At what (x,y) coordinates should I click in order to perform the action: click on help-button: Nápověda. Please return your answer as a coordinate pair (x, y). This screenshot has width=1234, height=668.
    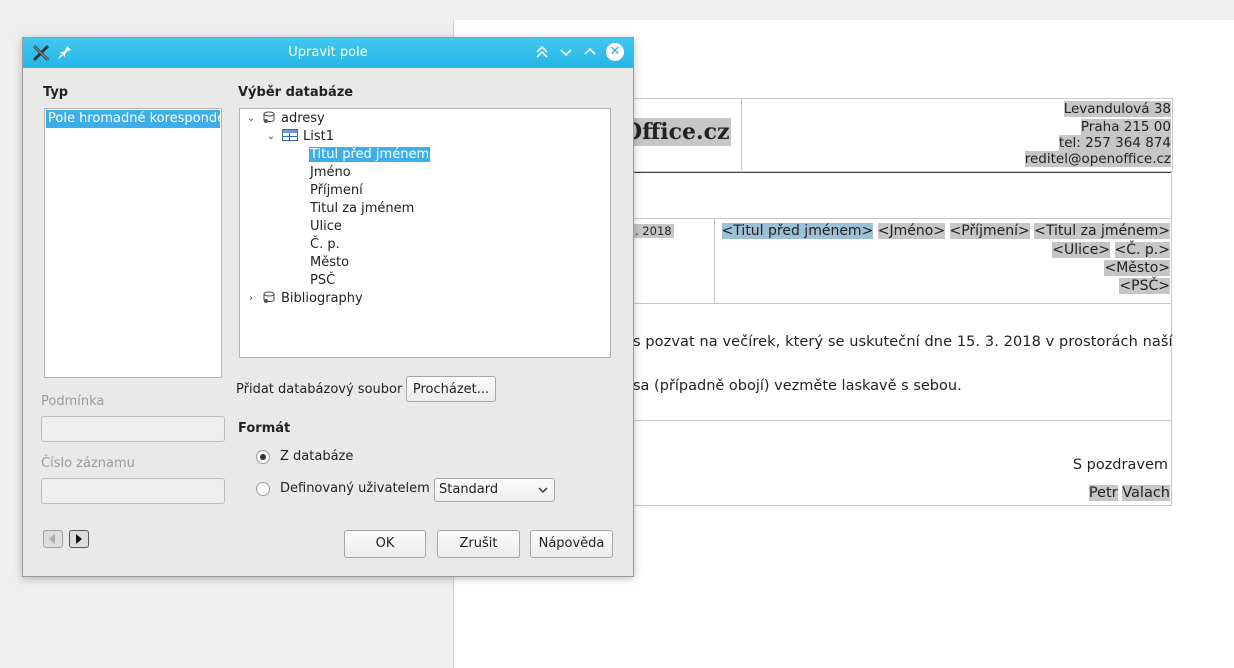
    Looking at the image, I should click on (571, 544).